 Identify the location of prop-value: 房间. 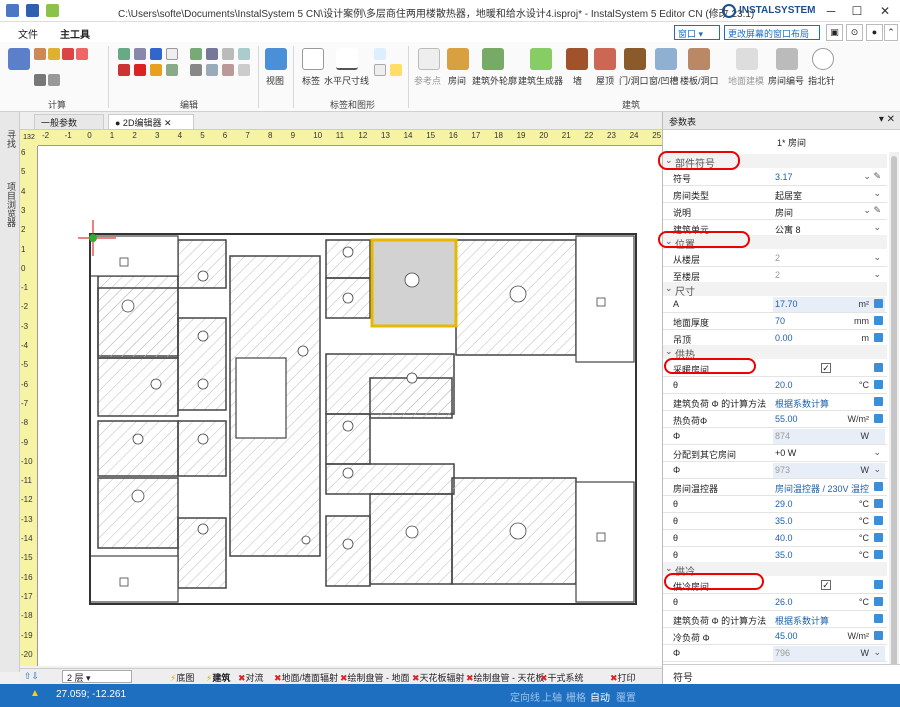
(784, 212).